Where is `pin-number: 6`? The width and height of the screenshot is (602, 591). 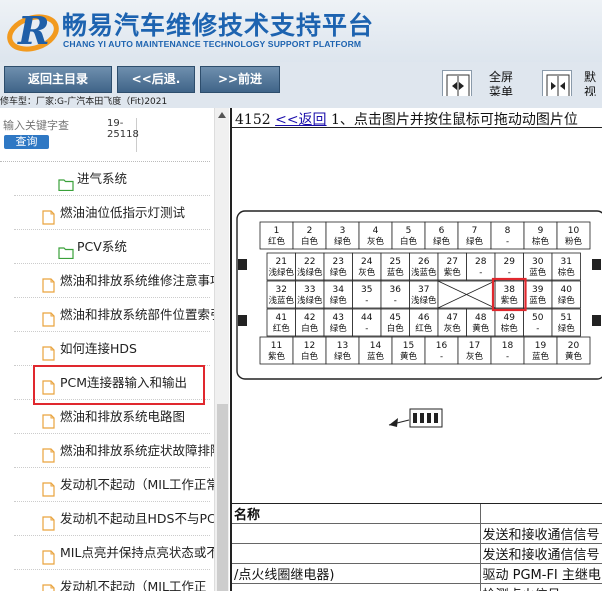 pin-number: 6 is located at coordinates (442, 231).